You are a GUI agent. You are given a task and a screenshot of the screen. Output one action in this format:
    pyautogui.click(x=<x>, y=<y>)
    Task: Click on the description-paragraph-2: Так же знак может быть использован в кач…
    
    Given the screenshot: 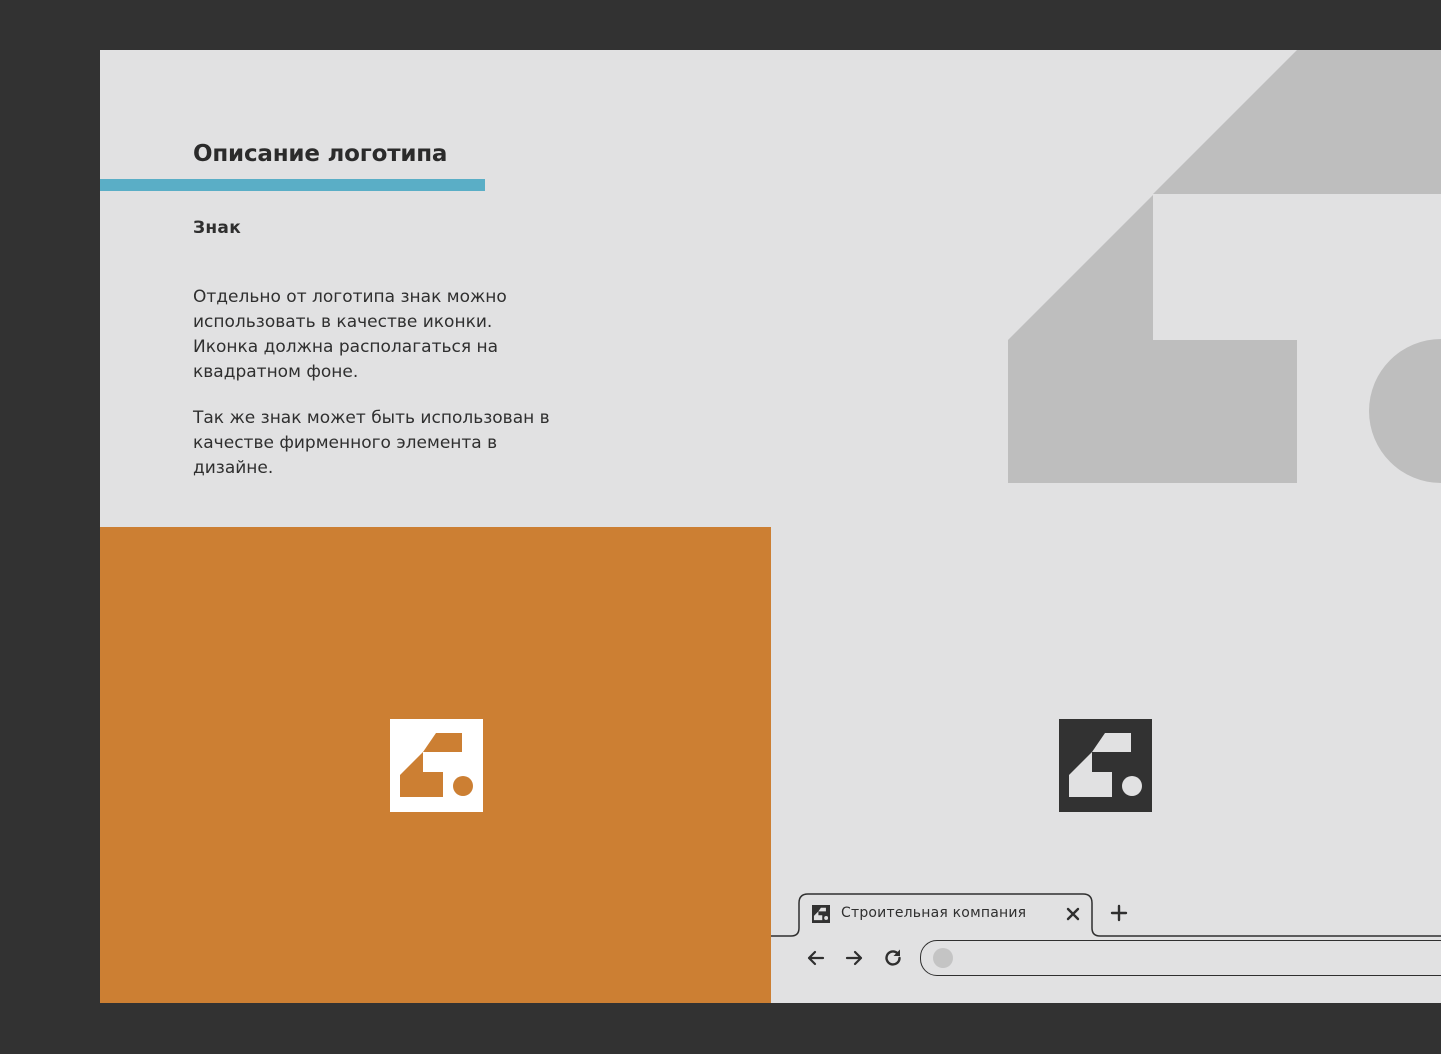 What is the action you would take?
    pyautogui.click(x=371, y=443)
    